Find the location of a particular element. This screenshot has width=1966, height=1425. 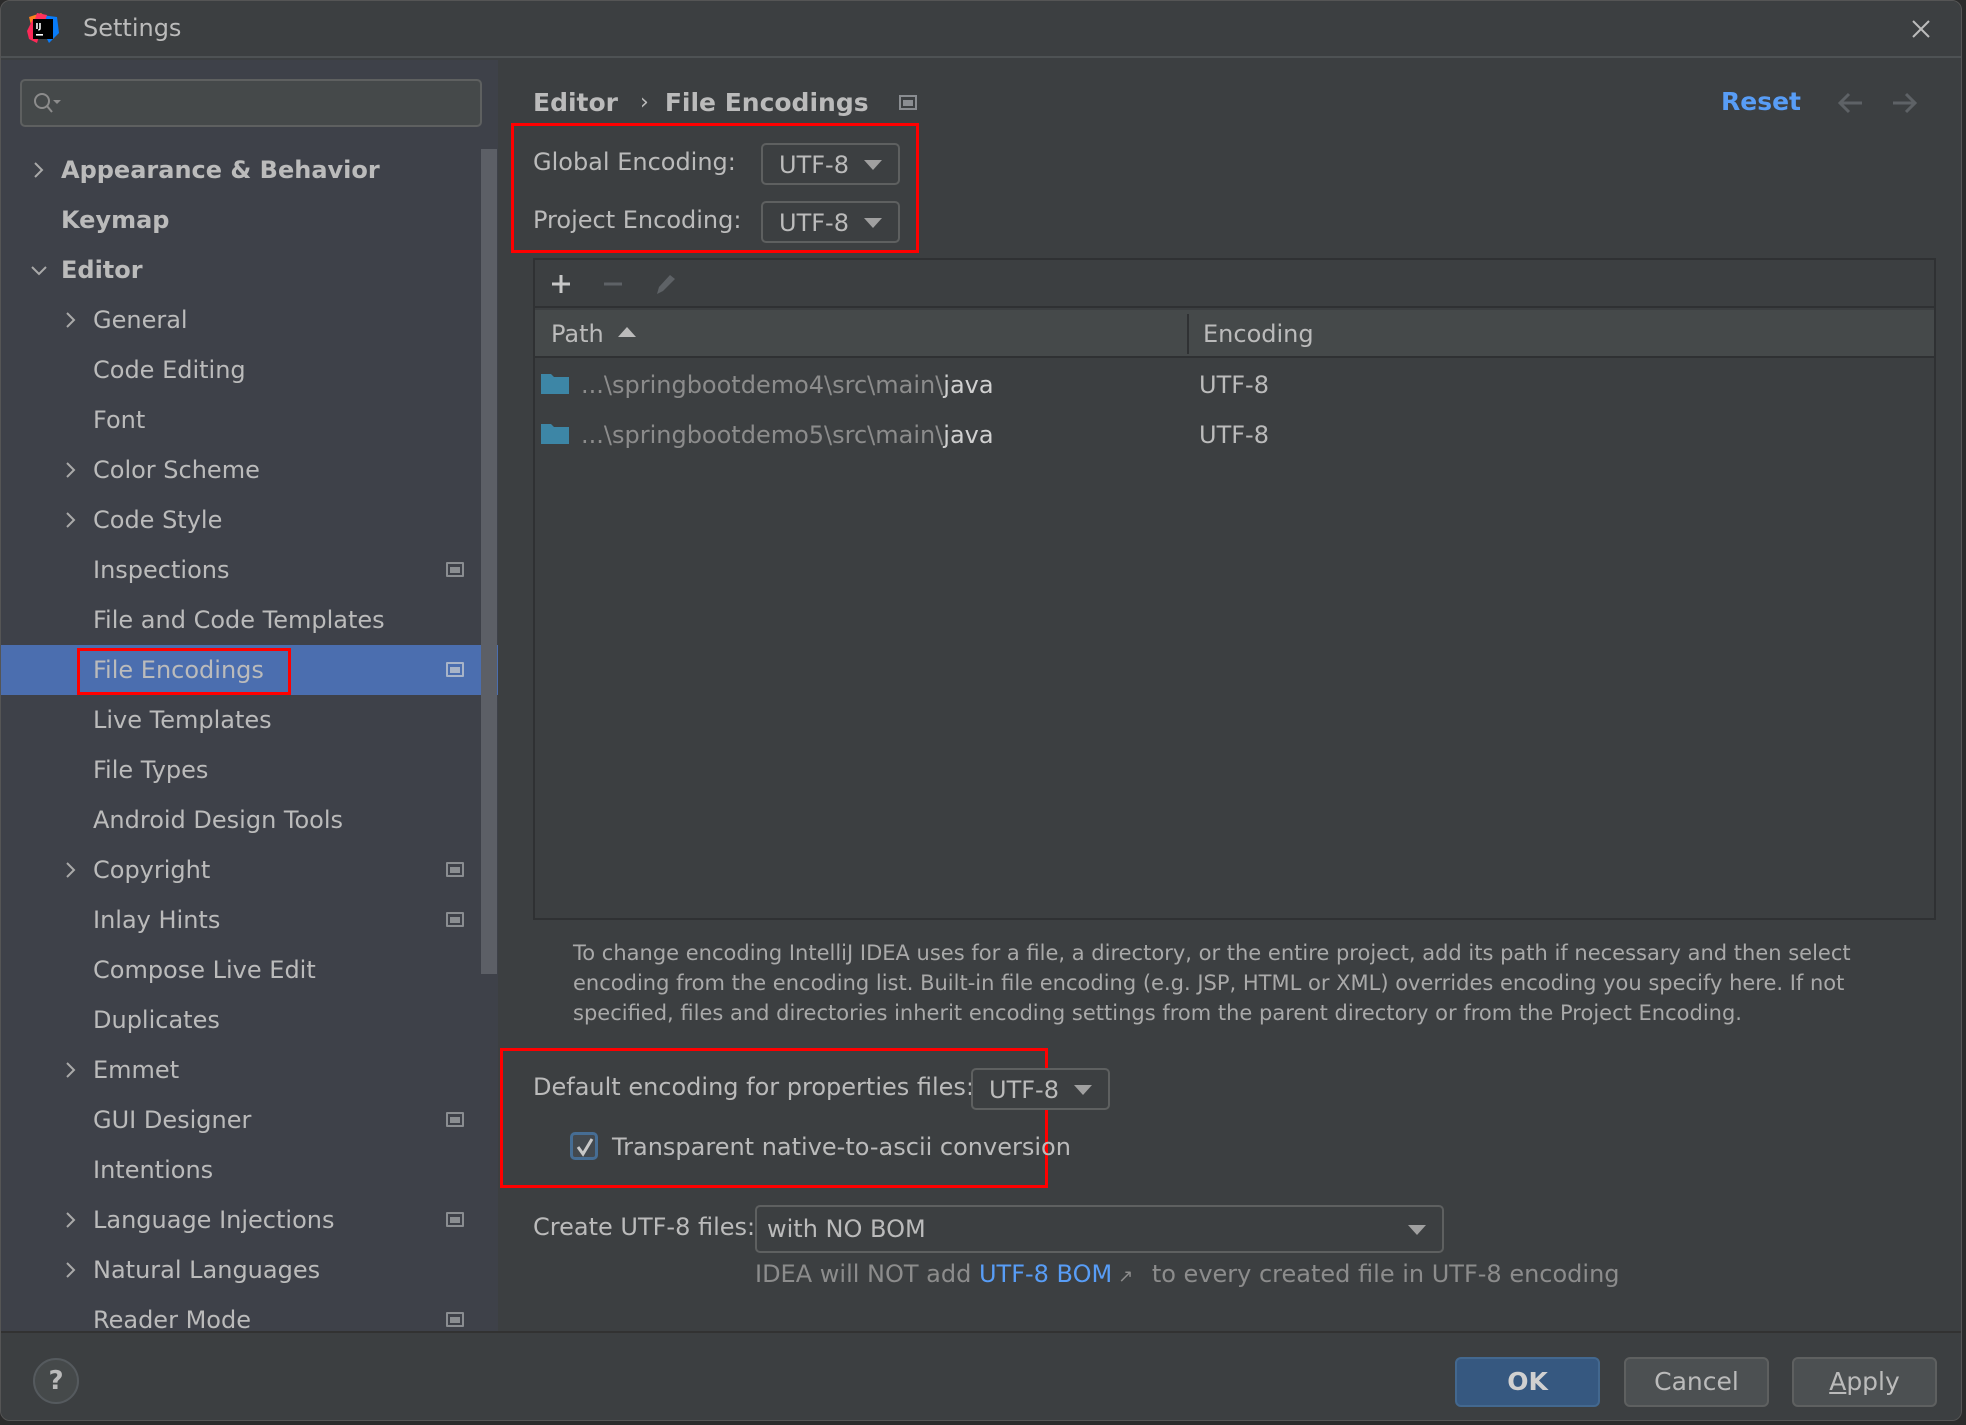

column-header-encoding: Encoding is located at coordinates (1258, 334).